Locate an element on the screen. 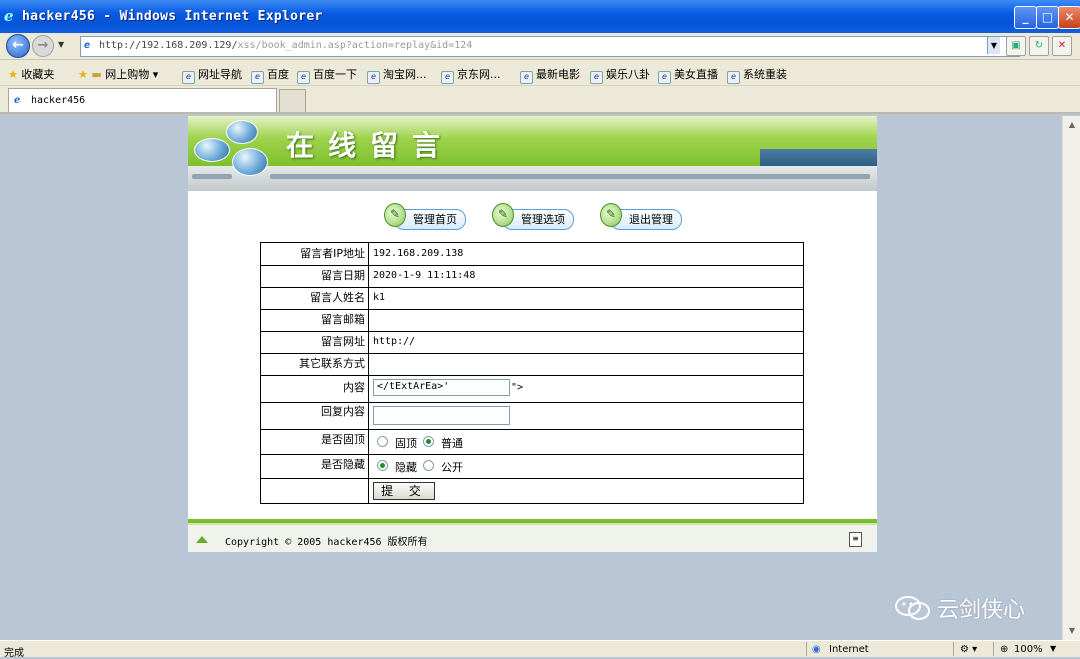  pin-option-label: 固顶 is located at coordinates (406, 443).